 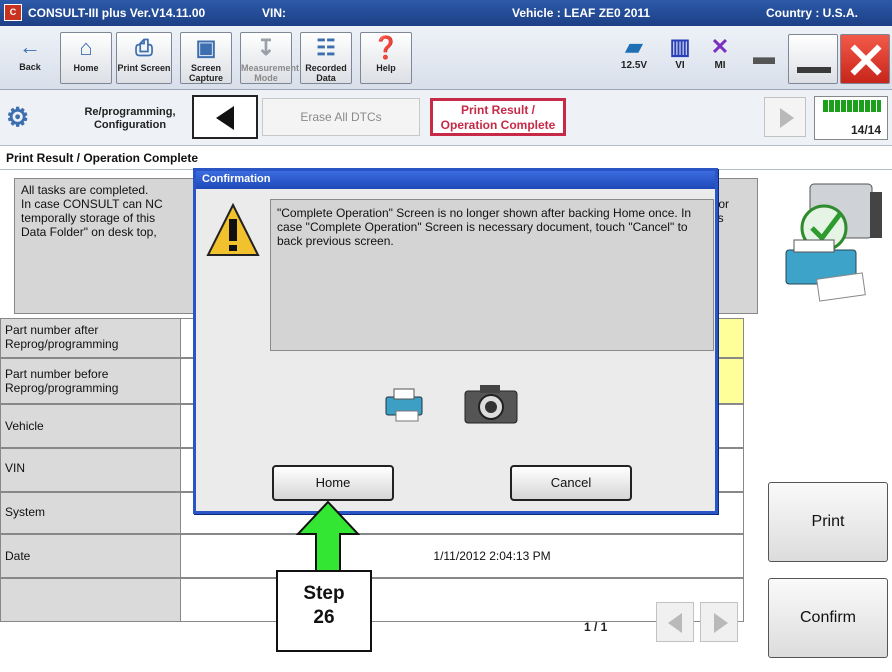 What do you see at coordinates (91, 338) in the screenshot?
I see `row-label: Part number after Reprog/programming` at bounding box center [91, 338].